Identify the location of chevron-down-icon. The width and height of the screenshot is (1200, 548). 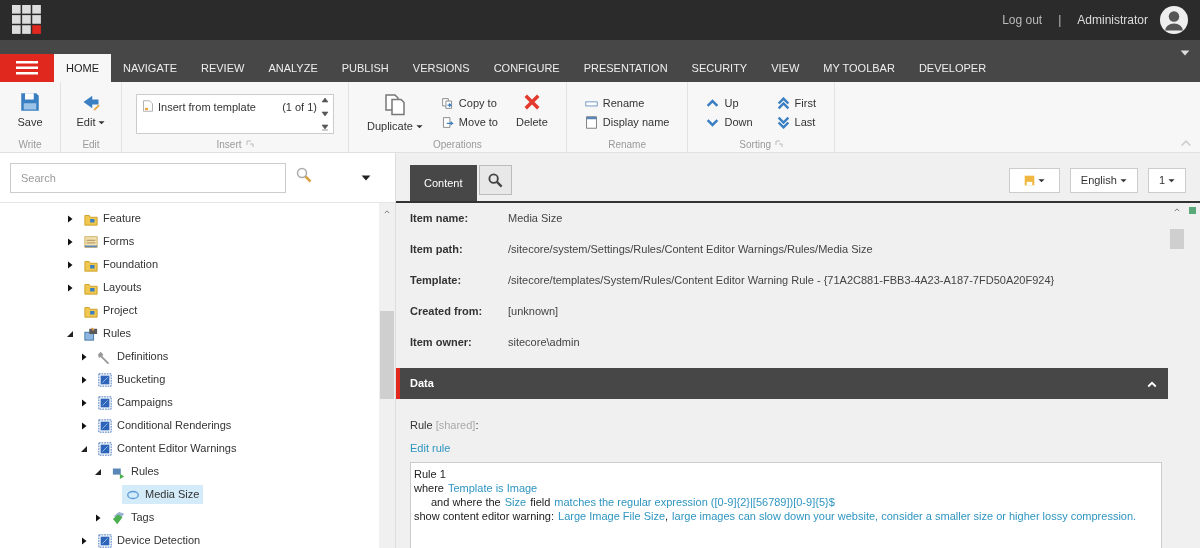
(713, 122).